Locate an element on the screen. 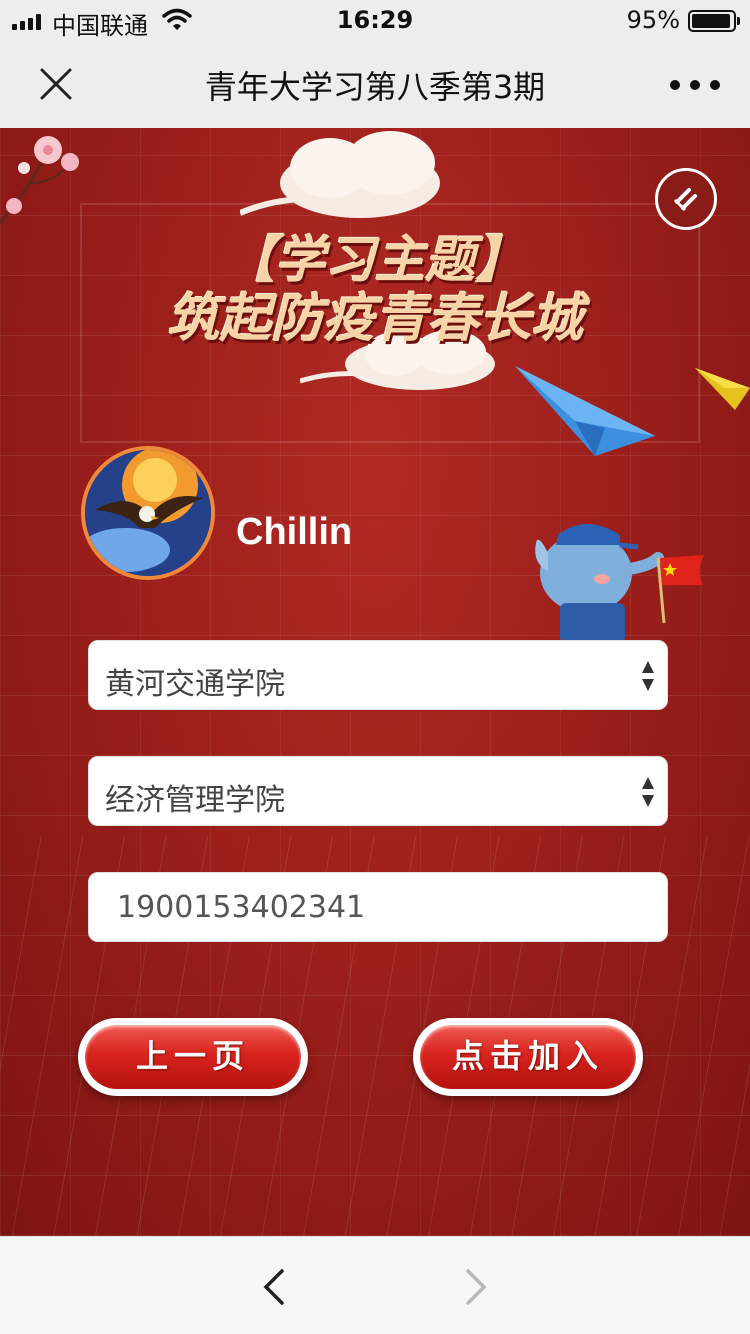  forward-button is located at coordinates (476, 1289).